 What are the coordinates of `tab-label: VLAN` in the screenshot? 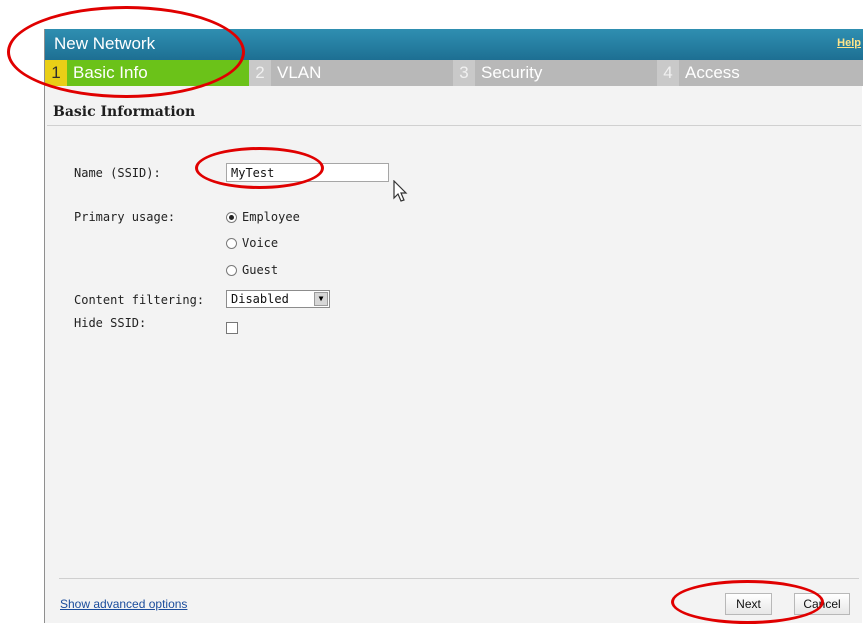 It's located at (299, 72).